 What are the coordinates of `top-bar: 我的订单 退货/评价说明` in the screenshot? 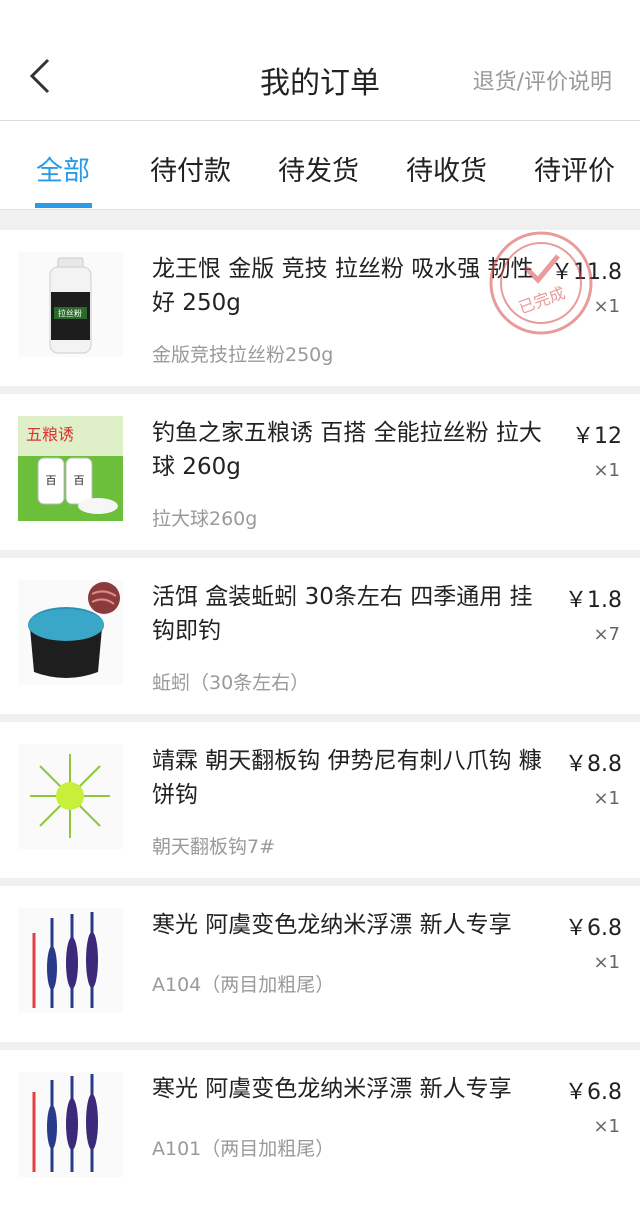 It's located at (320, 60).